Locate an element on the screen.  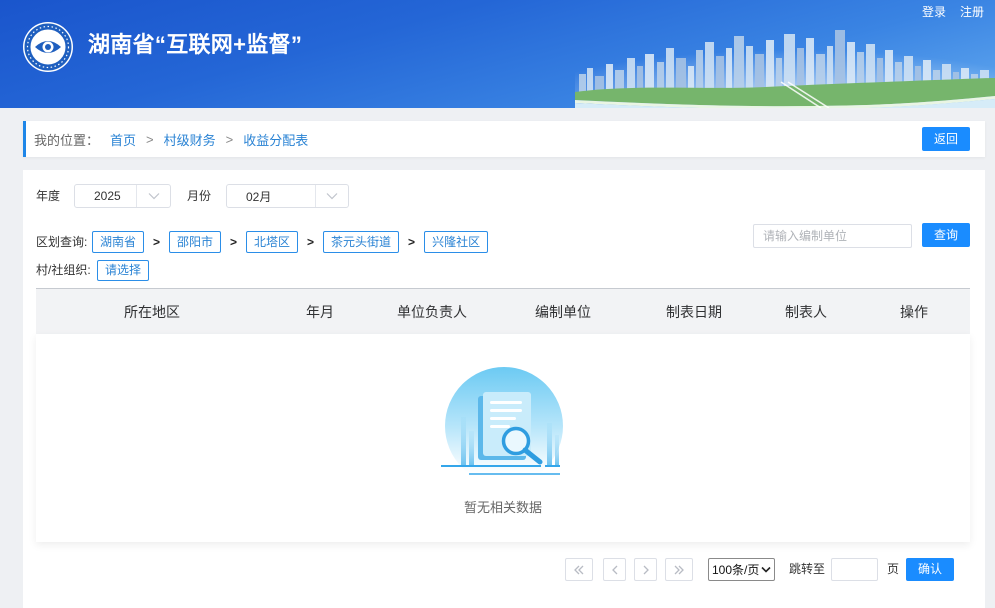
organization-label: 村/社组织: is located at coordinates (63, 270).